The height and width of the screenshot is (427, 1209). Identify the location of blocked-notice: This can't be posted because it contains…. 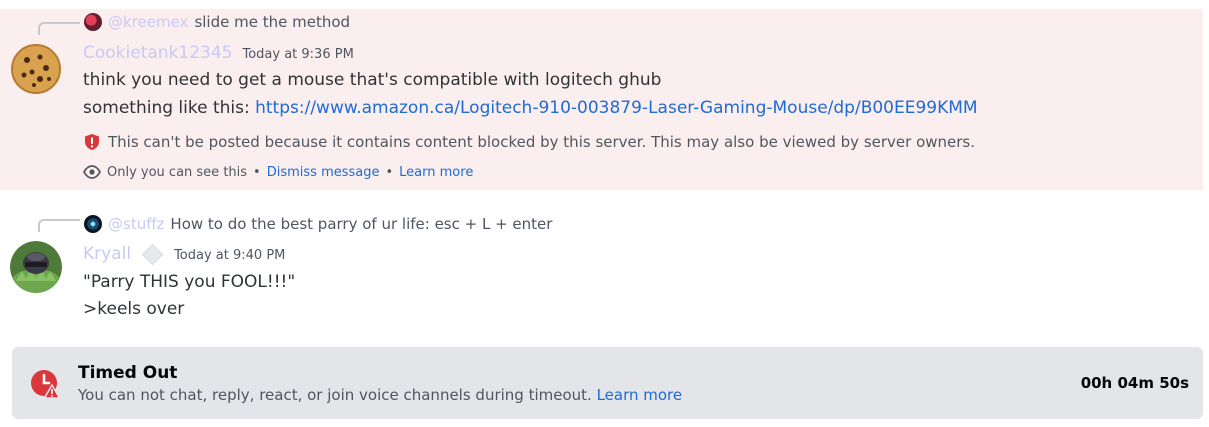
(529, 142).